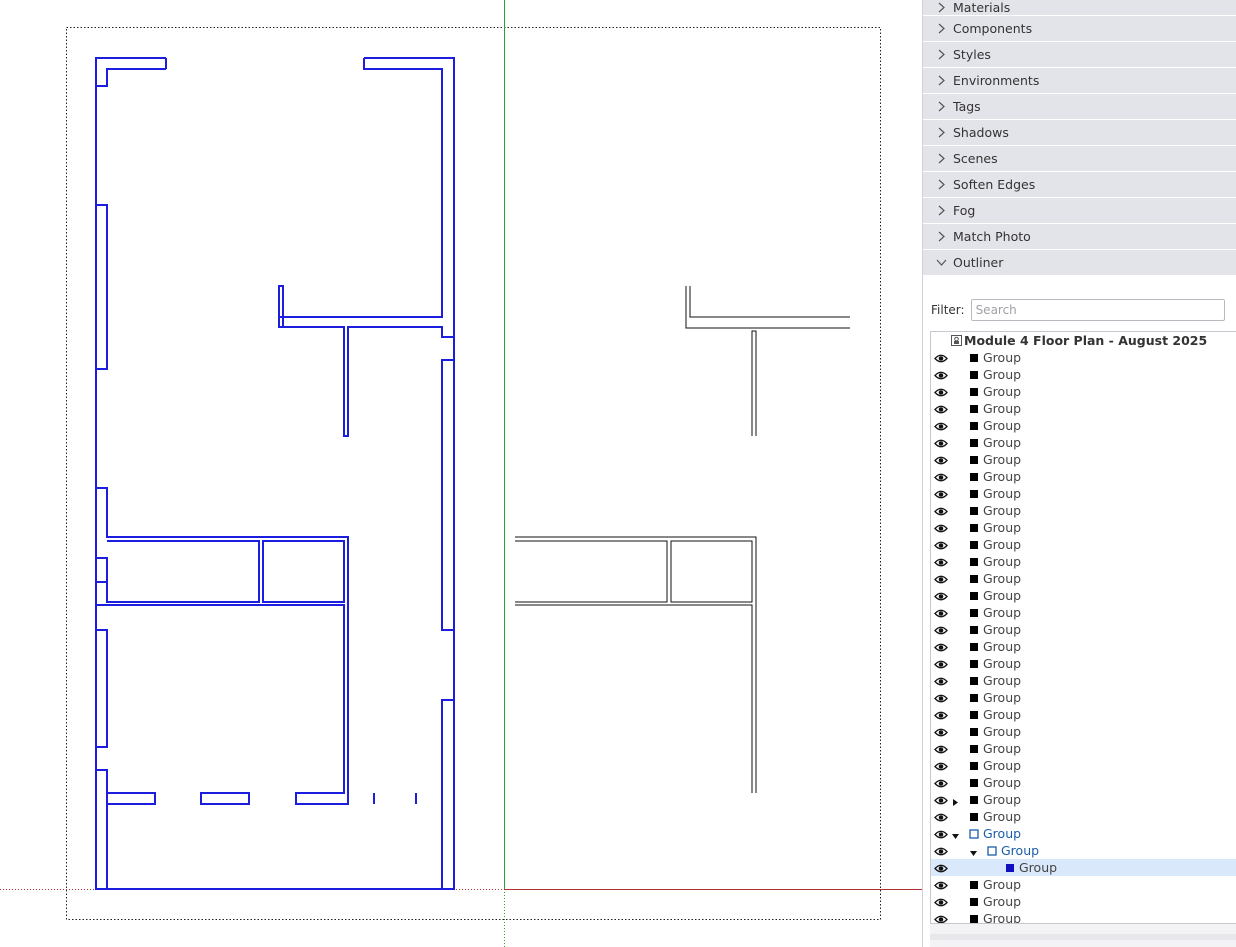  Describe the element at coordinates (1079, 211) in the screenshot. I see `tray-section-fog: Fog` at that location.